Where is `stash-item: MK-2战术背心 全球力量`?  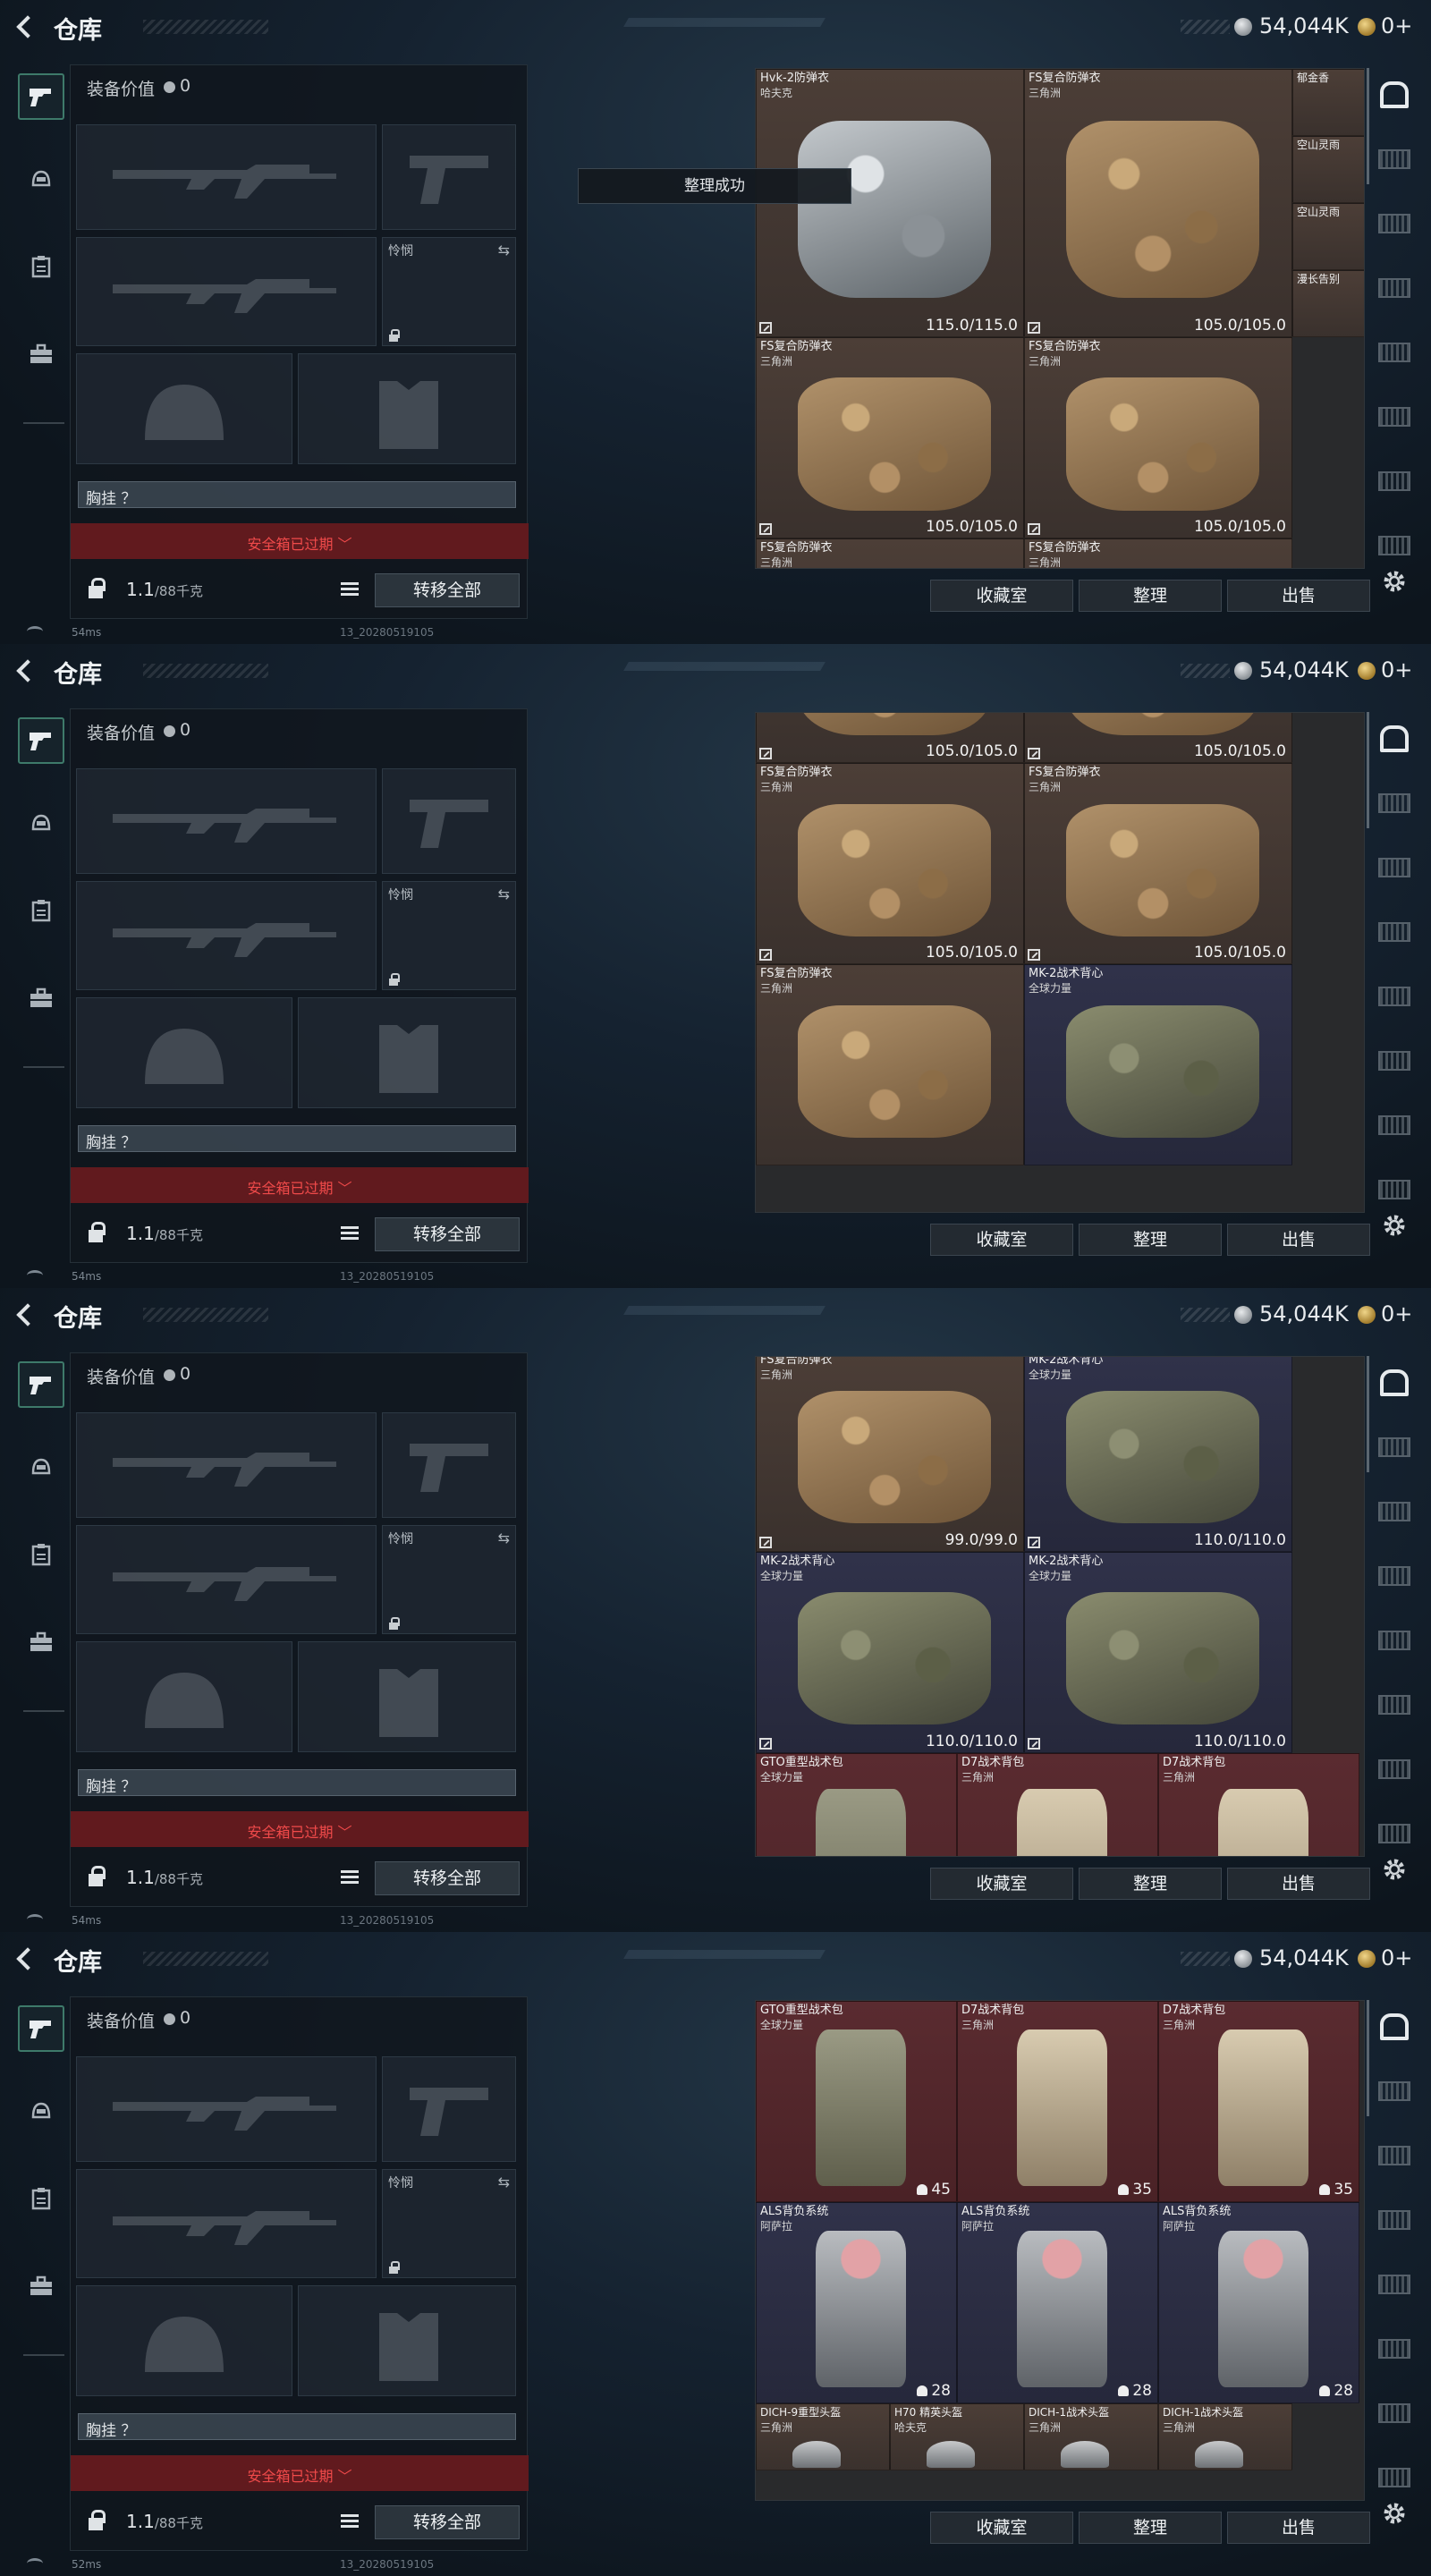 stash-item: MK-2战术背心 全球力量 is located at coordinates (1158, 1065).